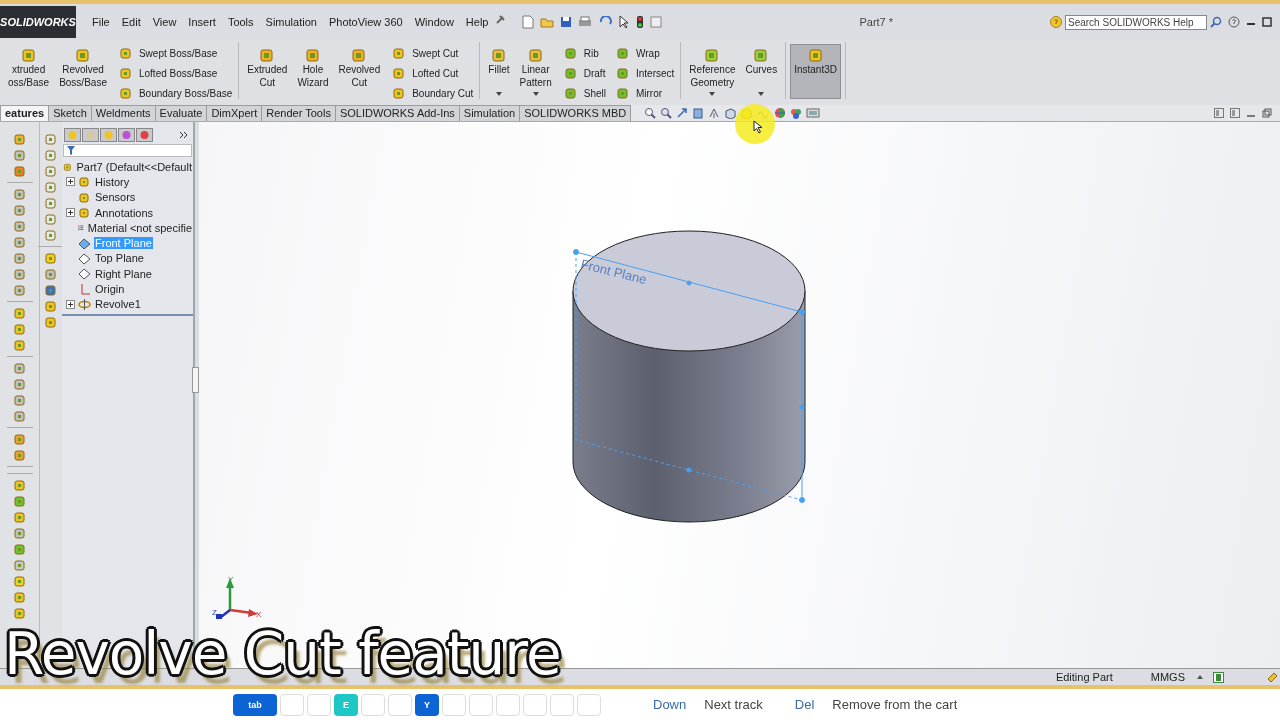  Describe the element at coordinates (112, 181) in the screenshot. I see `tree-item: History` at that location.